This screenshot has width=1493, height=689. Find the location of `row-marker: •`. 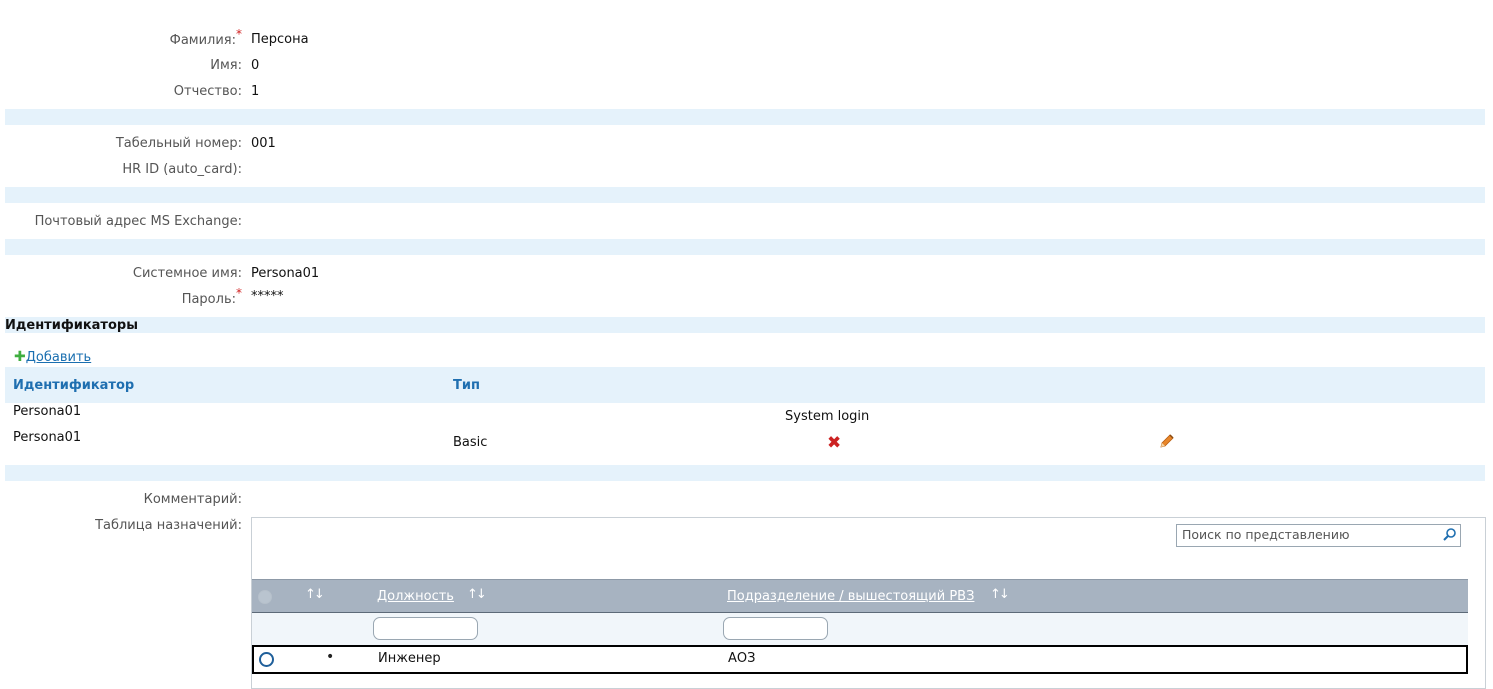

row-marker: • is located at coordinates (330, 657).